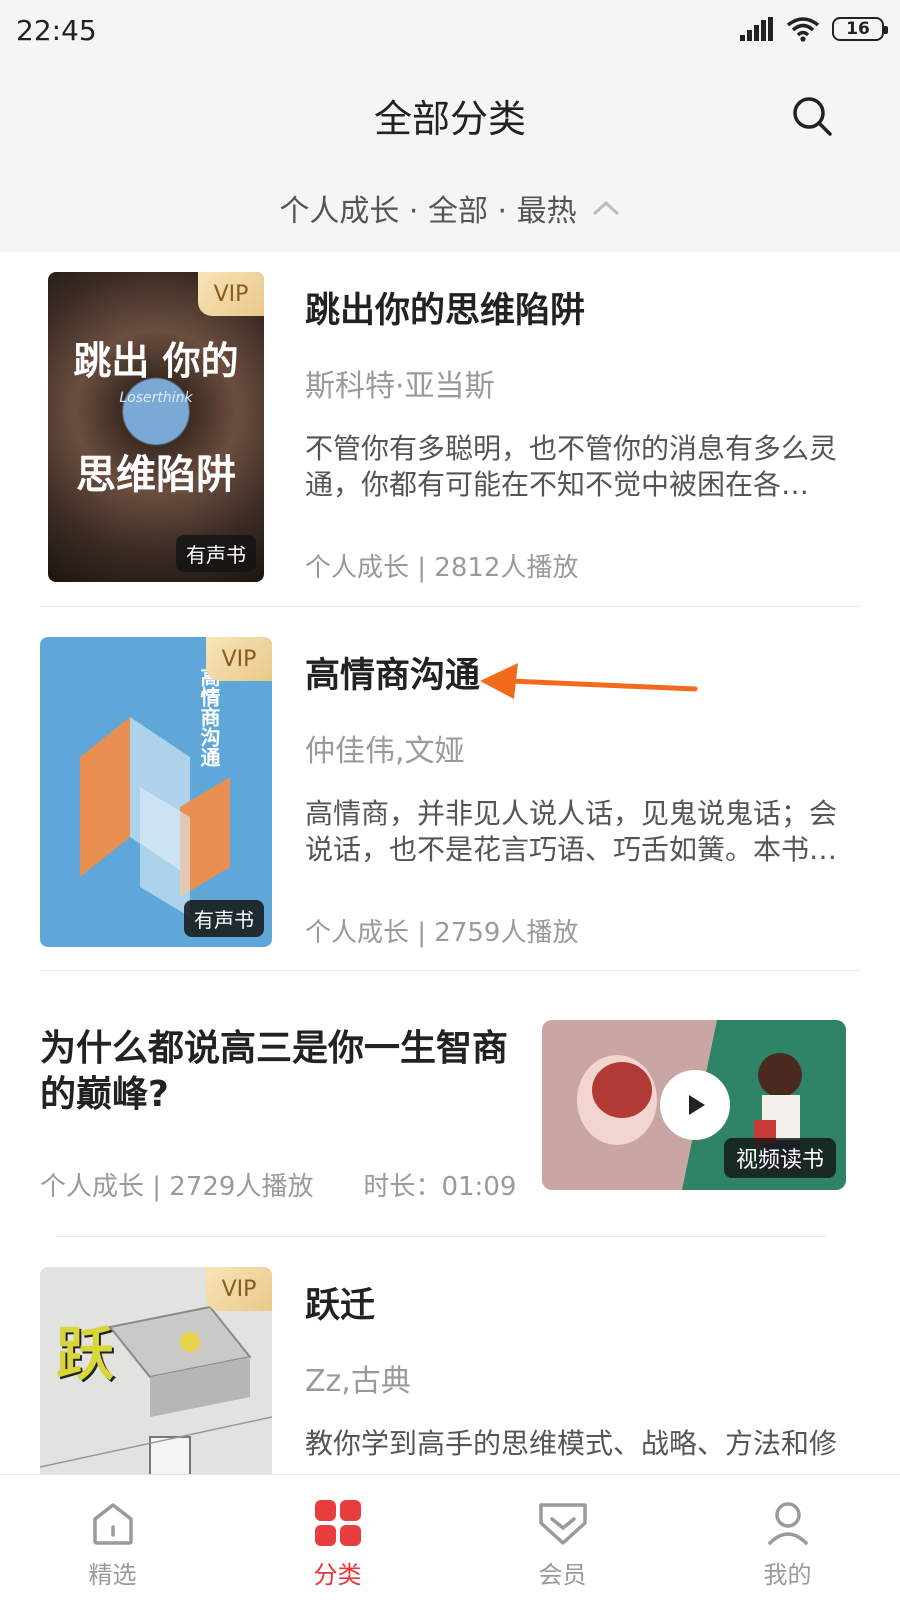 The width and height of the screenshot is (900, 1600). I want to click on video-play-count: 个人成长 | 2729人播放, so click(177, 1187).